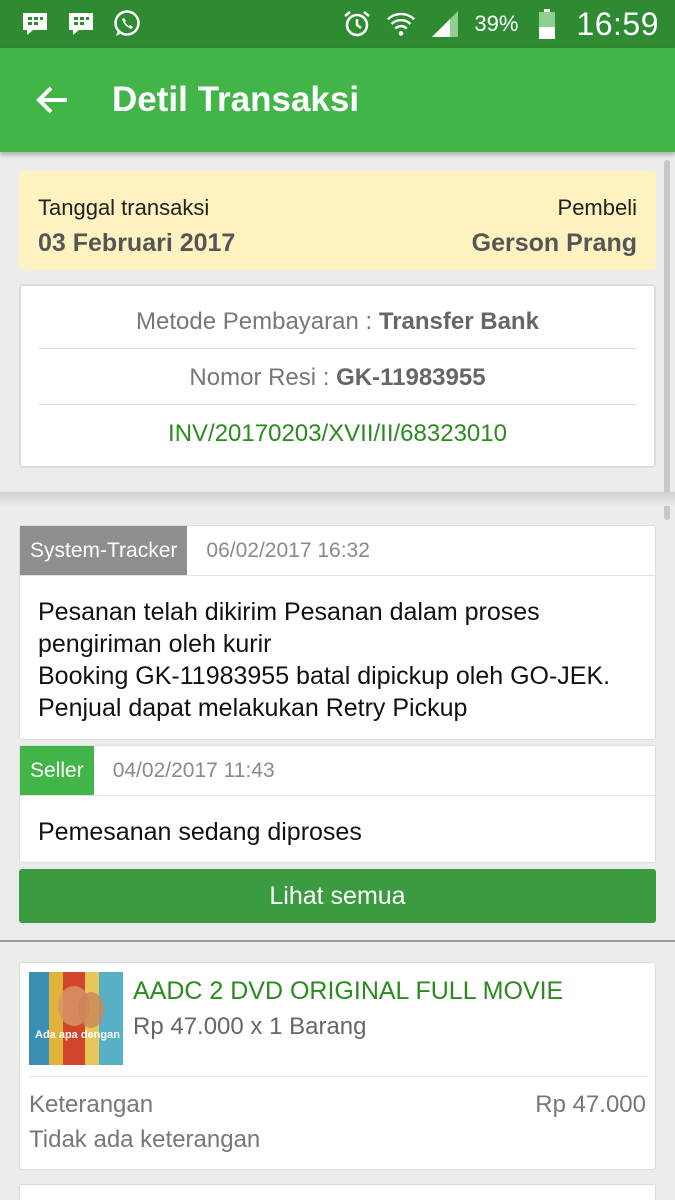  What do you see at coordinates (337, 1192) in the screenshot?
I see `next-card` at bounding box center [337, 1192].